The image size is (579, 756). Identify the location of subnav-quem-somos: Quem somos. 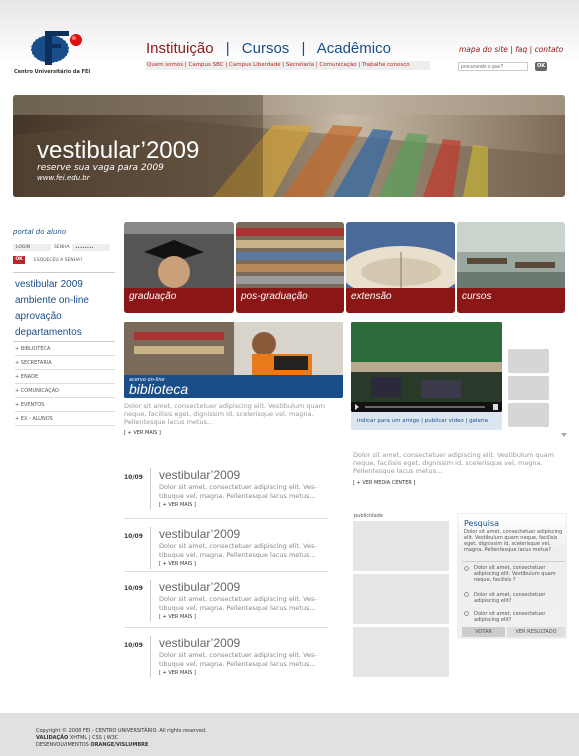
(165, 65).